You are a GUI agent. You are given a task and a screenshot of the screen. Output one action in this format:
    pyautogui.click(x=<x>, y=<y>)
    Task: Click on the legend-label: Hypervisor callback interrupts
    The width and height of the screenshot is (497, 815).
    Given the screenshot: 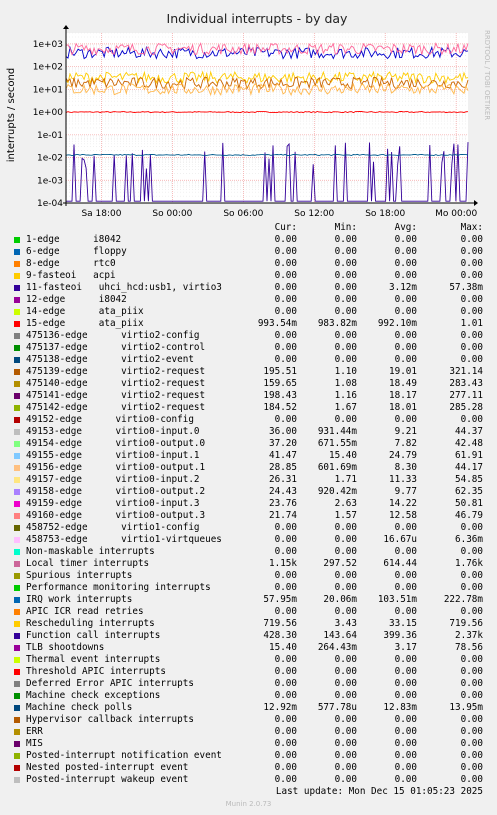 What is the action you would take?
    pyautogui.click(x=110, y=719)
    